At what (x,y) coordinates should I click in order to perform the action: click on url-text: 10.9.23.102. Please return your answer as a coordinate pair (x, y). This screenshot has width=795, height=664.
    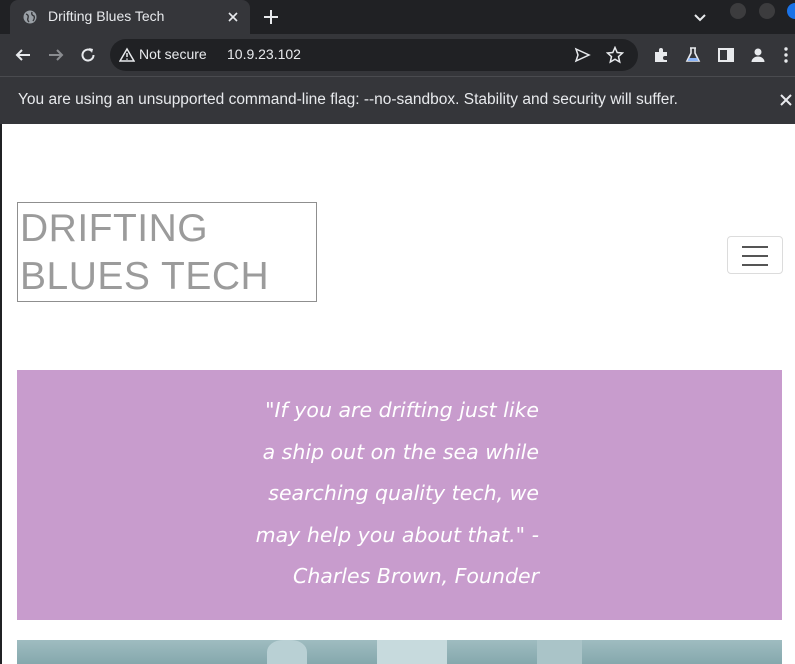
    Looking at the image, I should click on (264, 54).